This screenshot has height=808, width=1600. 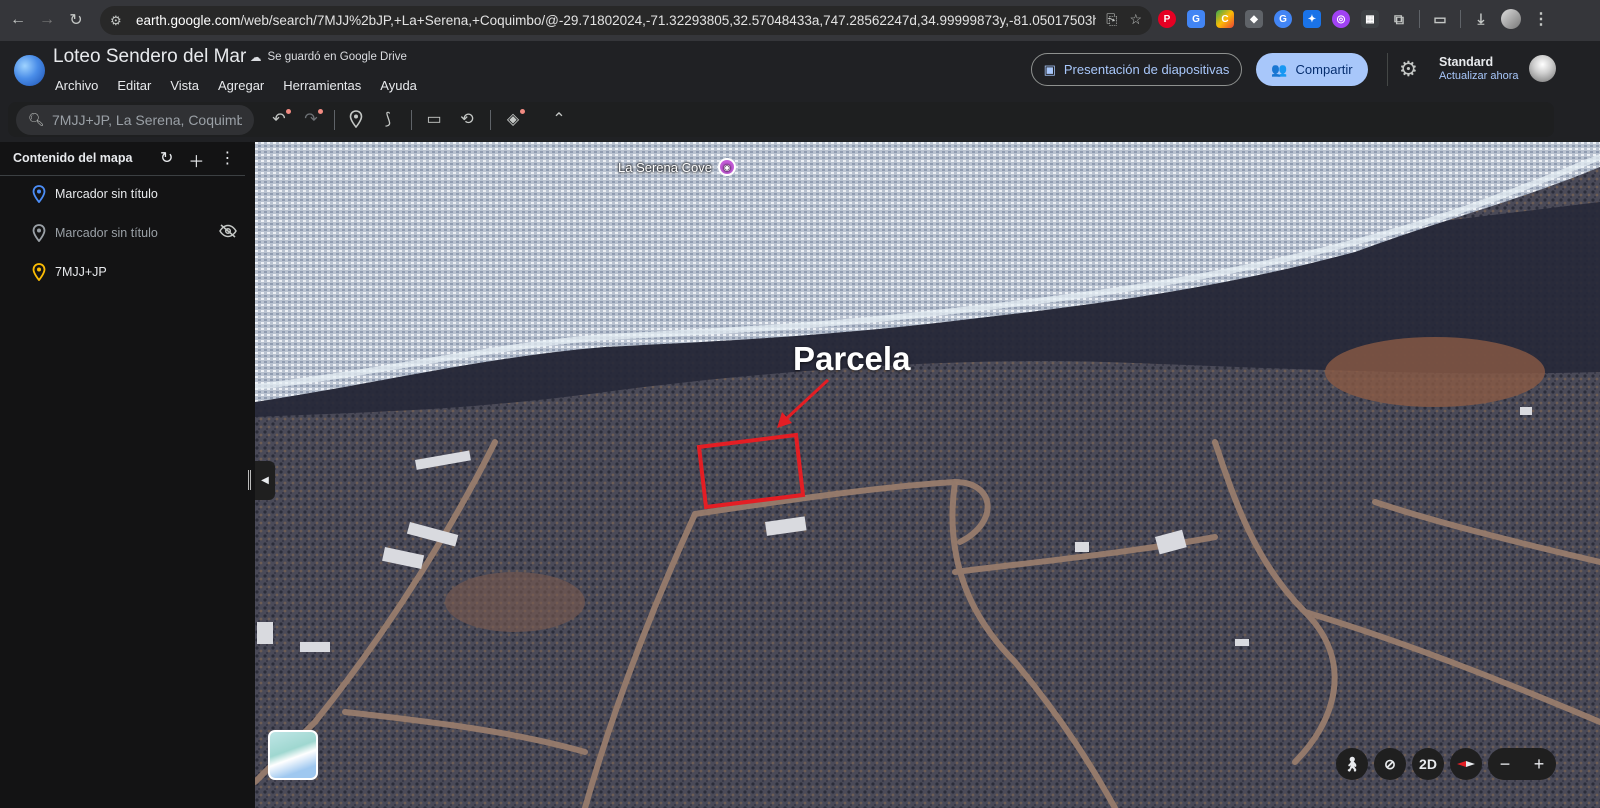 I want to click on search-box: 🔍︎, so click(x=135, y=120).